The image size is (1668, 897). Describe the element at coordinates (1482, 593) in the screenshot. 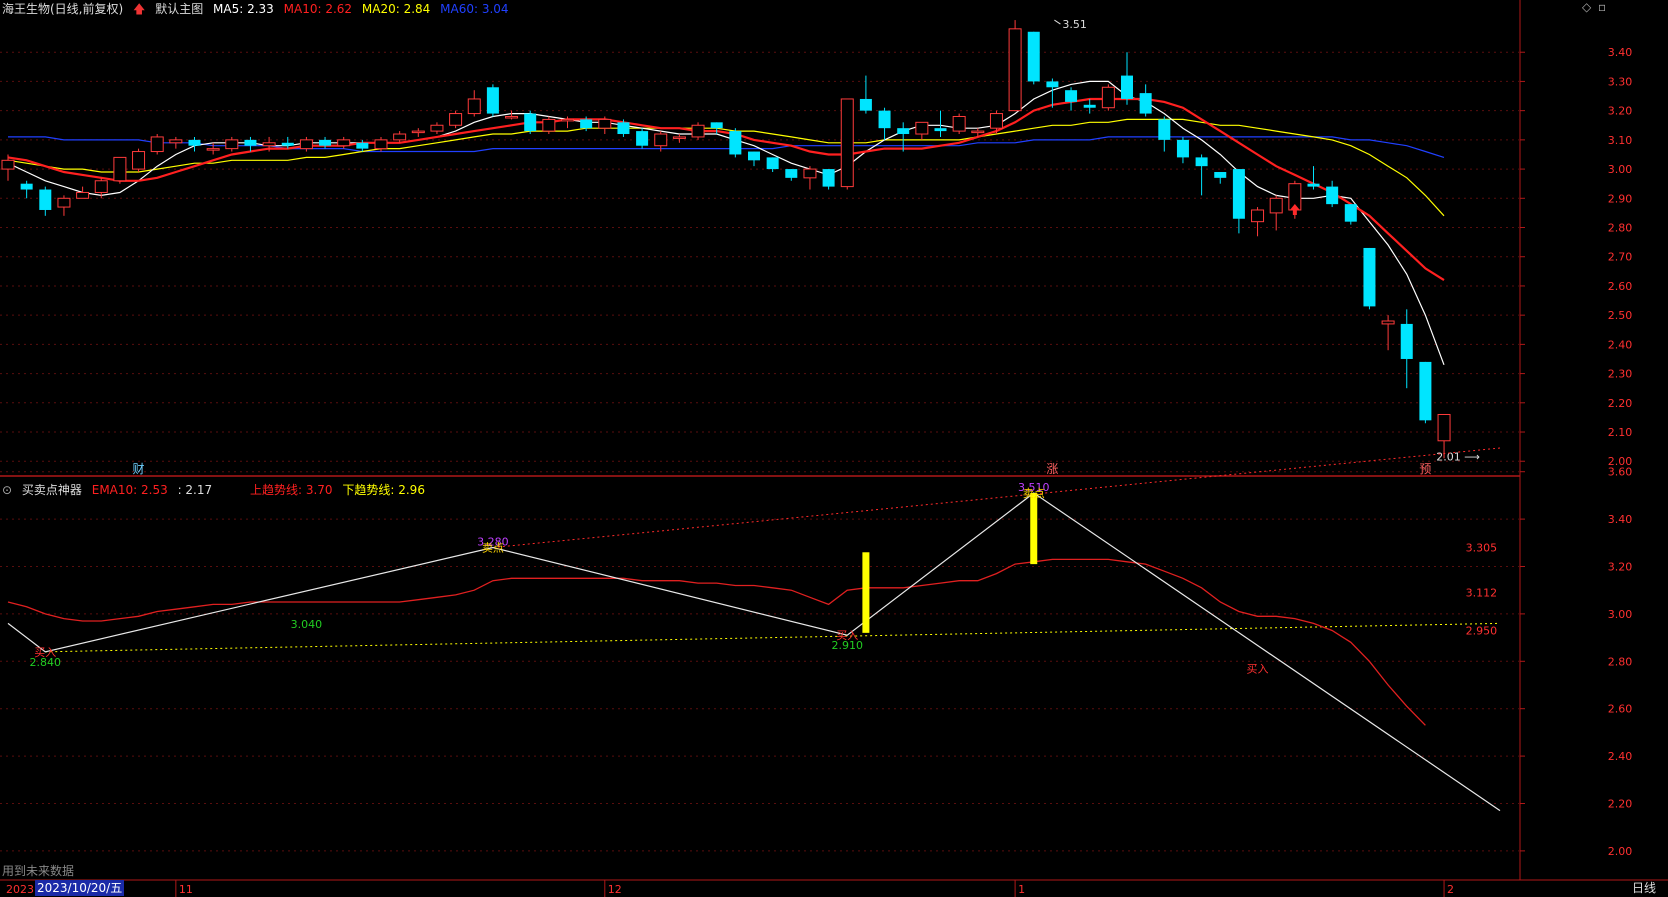

I see `point-value-label: 3.112` at that location.